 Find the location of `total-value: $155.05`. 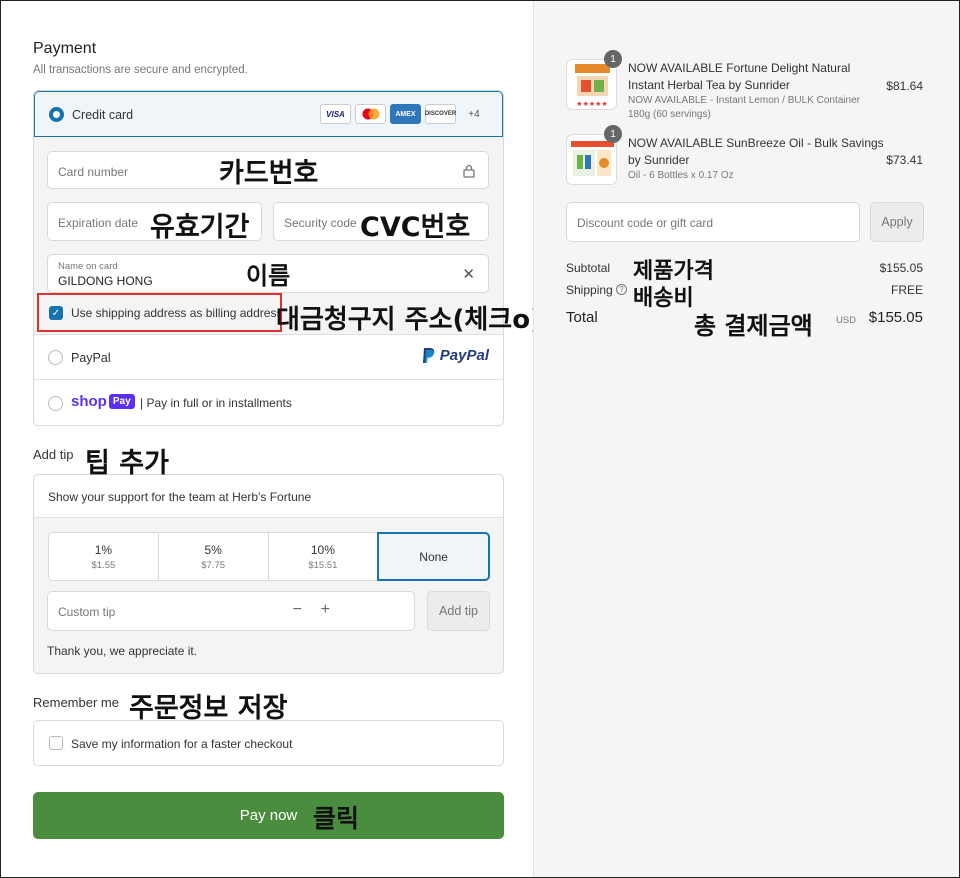

total-value: $155.05 is located at coordinates (895, 317).